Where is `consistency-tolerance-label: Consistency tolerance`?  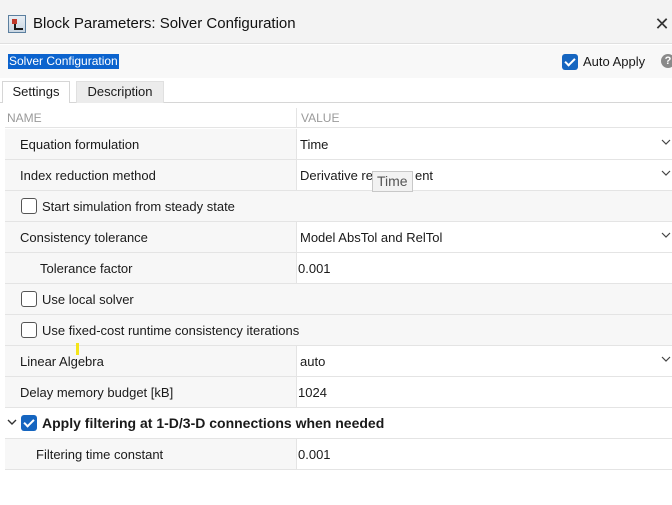 consistency-tolerance-label: Consistency tolerance is located at coordinates (84, 237).